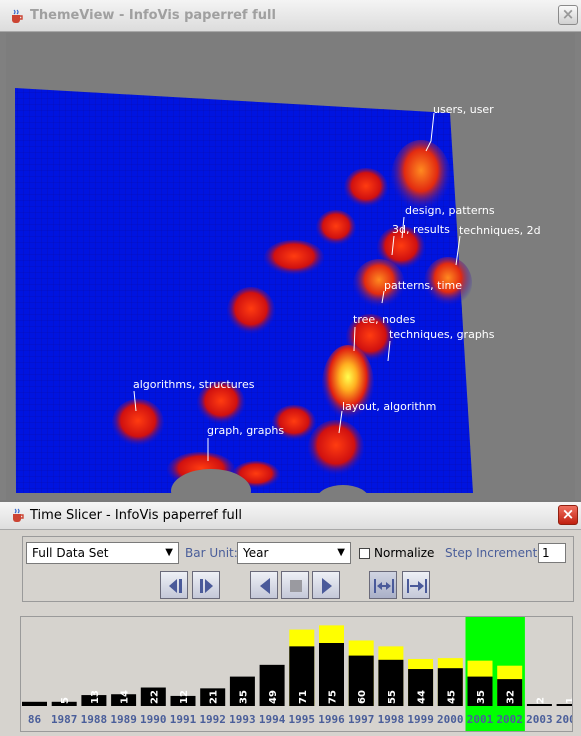 This screenshot has height=736, width=581. I want to click on year-tick-label: 86, so click(35, 719).